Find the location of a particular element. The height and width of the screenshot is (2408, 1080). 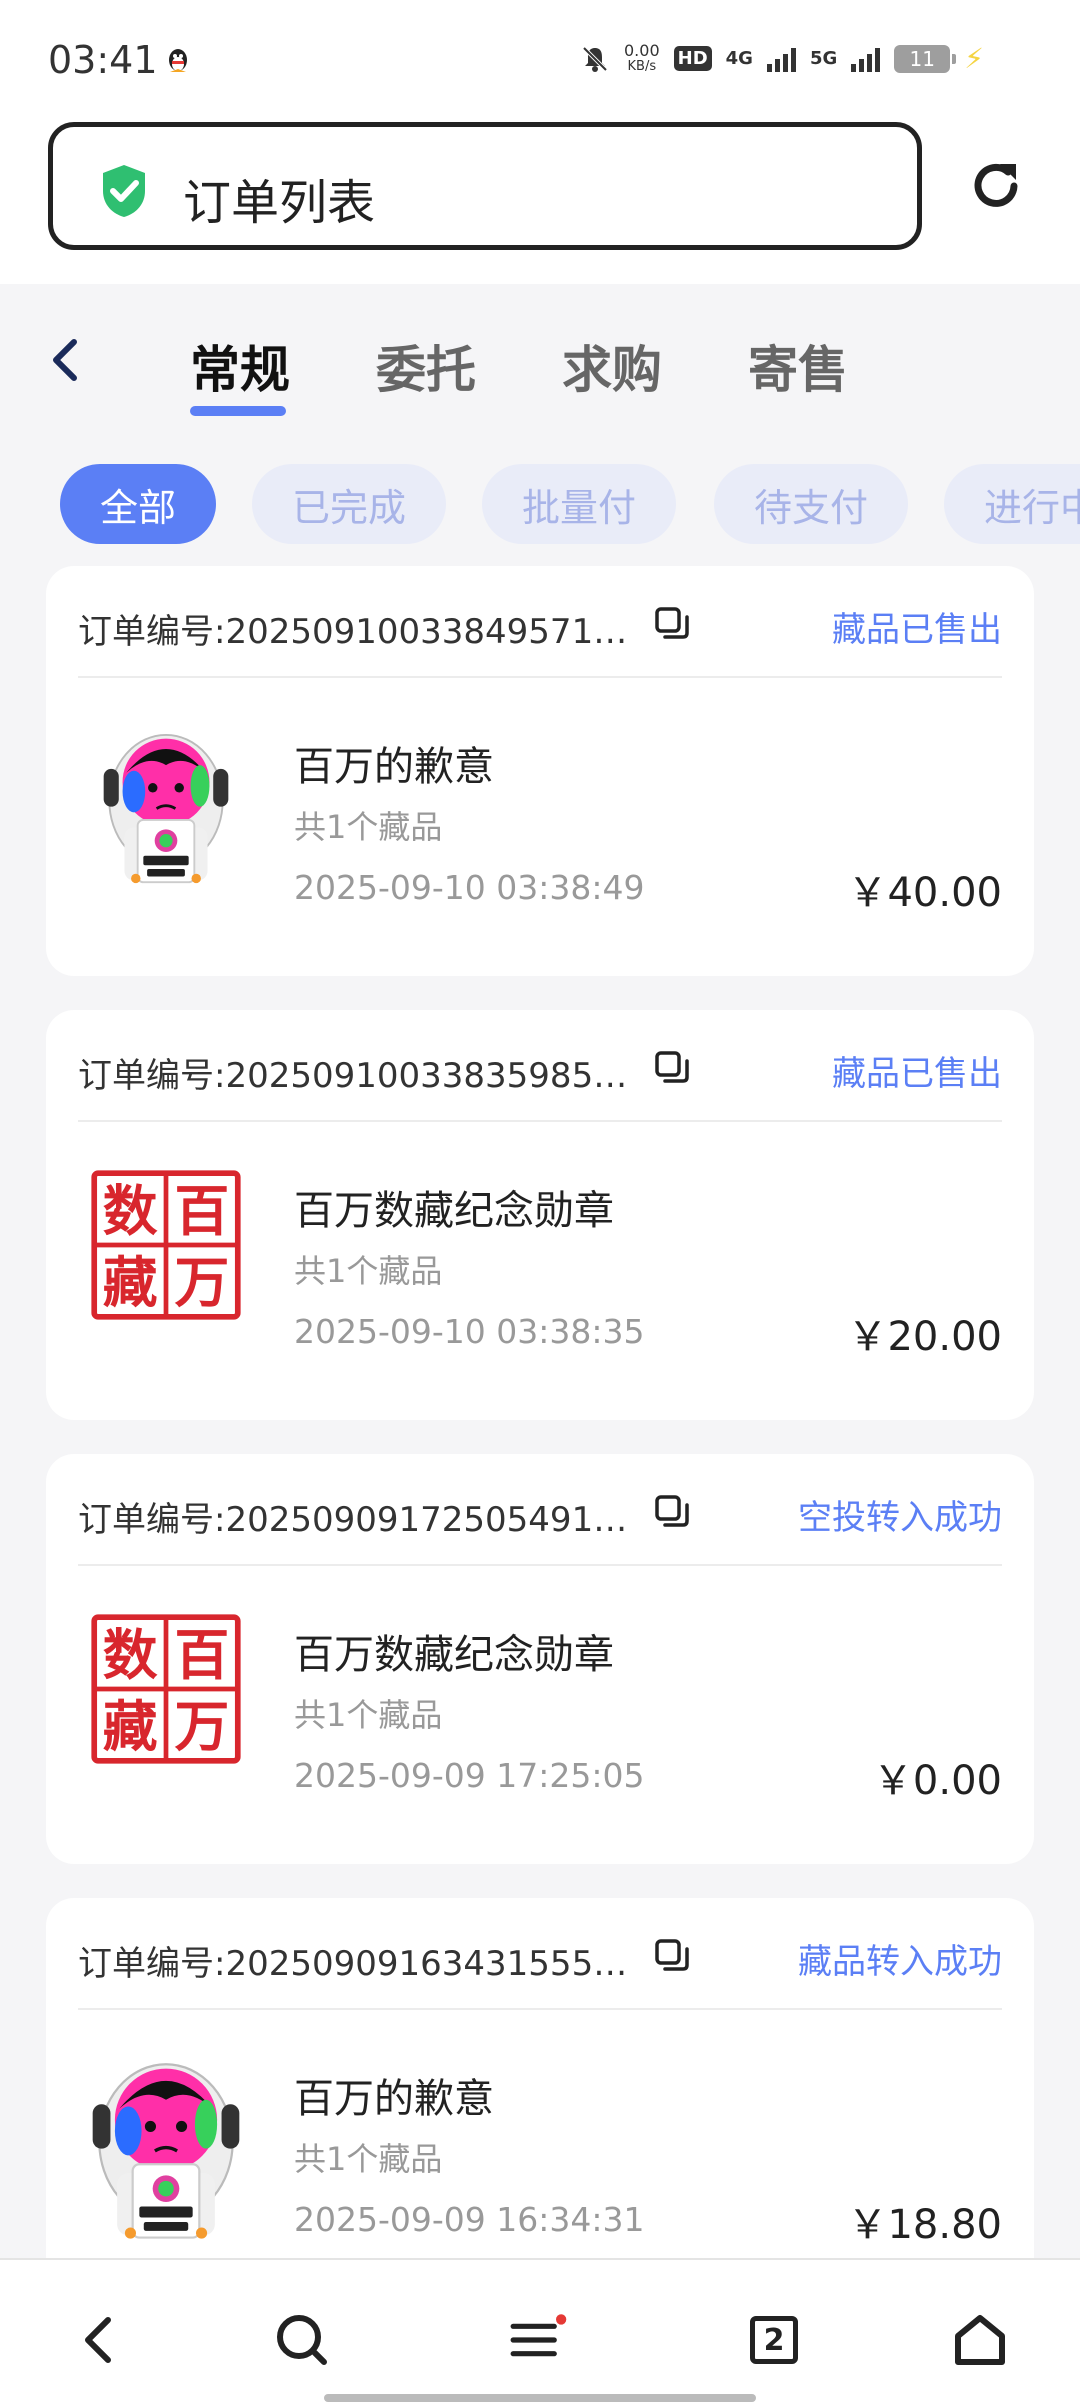

tabs-count: 2 is located at coordinates (774, 2340).